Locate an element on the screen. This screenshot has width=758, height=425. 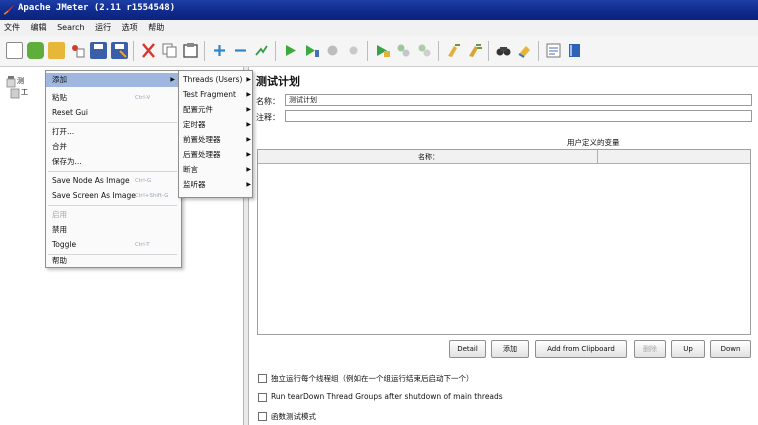
window-title: Apache JMeter (2.11 r1554548) is located at coordinates (97, 8).